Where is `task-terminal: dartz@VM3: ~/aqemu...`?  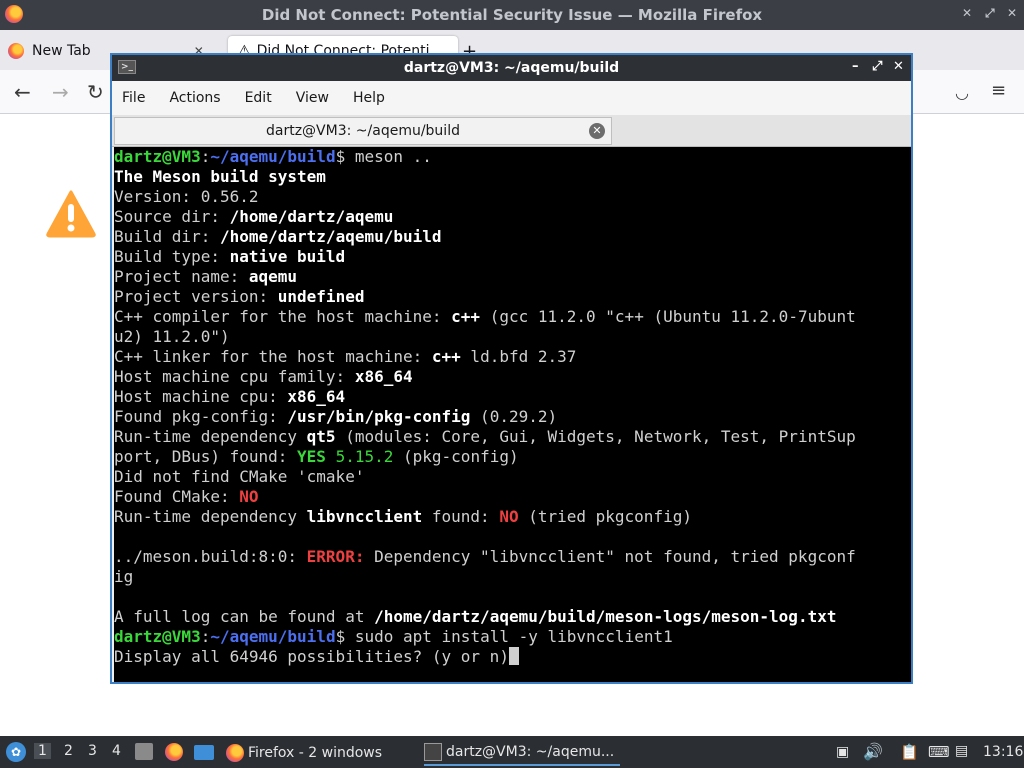 task-terminal: dartz@VM3: ~/aqemu... is located at coordinates (522, 753).